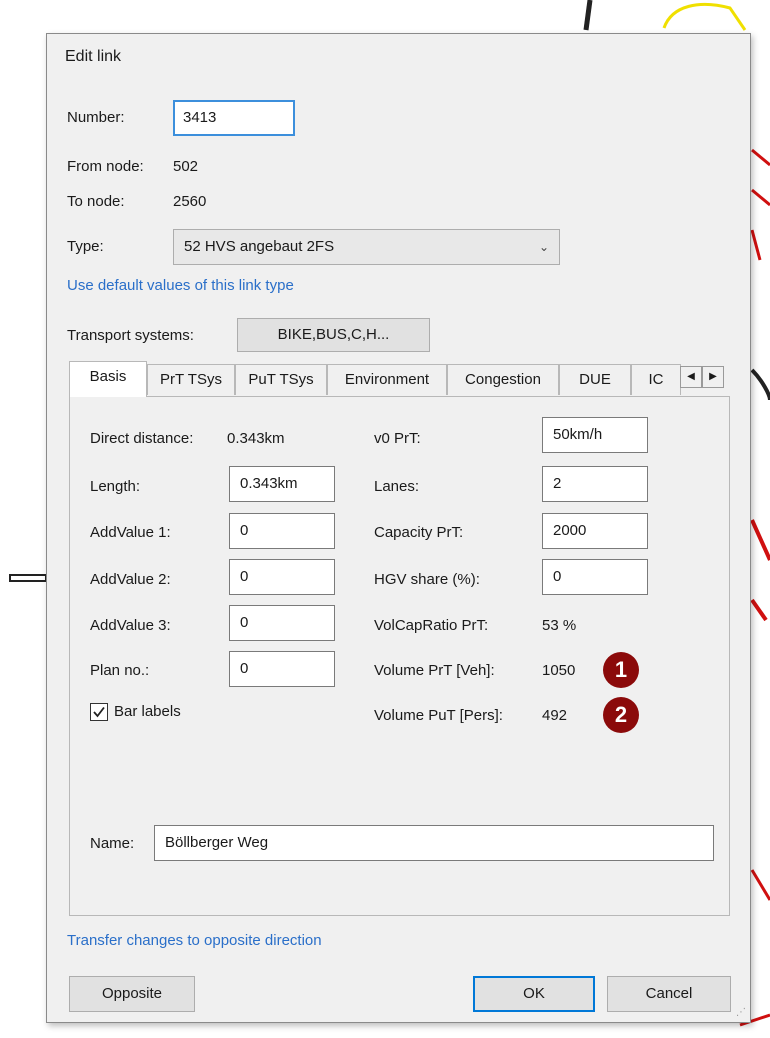 The image size is (770, 1038). I want to click on resize-grip-icon: ⋰, so click(741, 1012).